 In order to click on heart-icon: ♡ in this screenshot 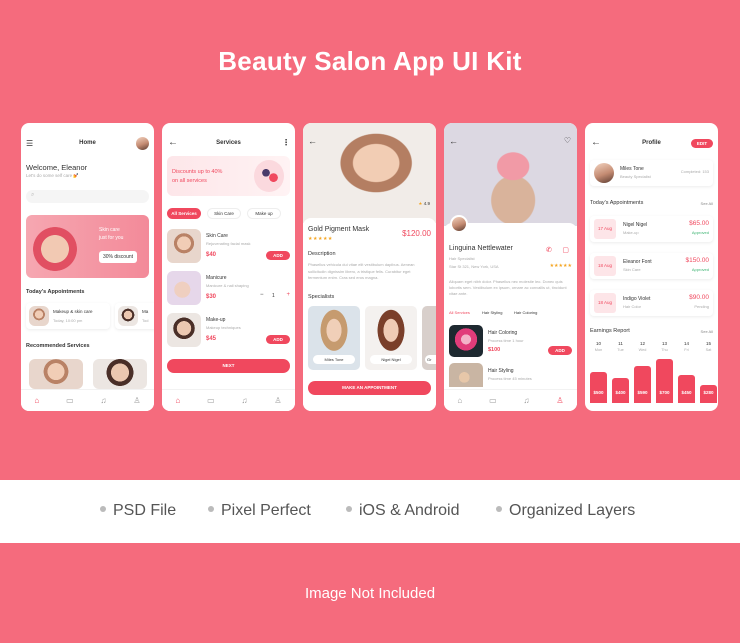, I will do `click(567, 140)`.